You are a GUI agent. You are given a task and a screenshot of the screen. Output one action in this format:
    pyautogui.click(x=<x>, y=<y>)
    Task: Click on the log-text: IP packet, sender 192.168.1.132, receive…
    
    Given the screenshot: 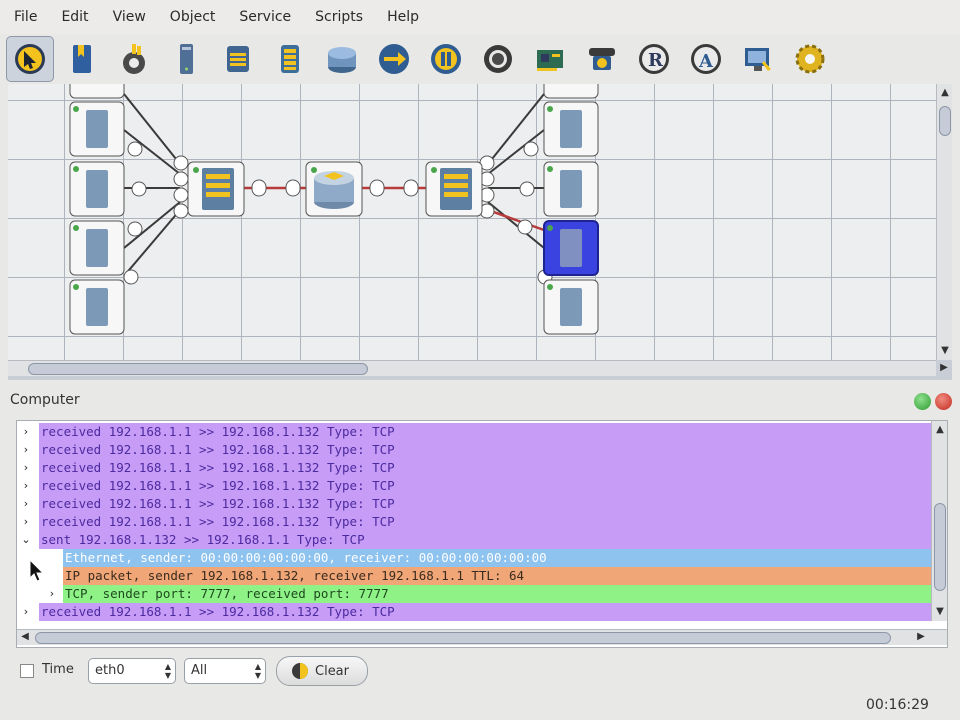 What is the action you would take?
    pyautogui.click(x=497, y=576)
    